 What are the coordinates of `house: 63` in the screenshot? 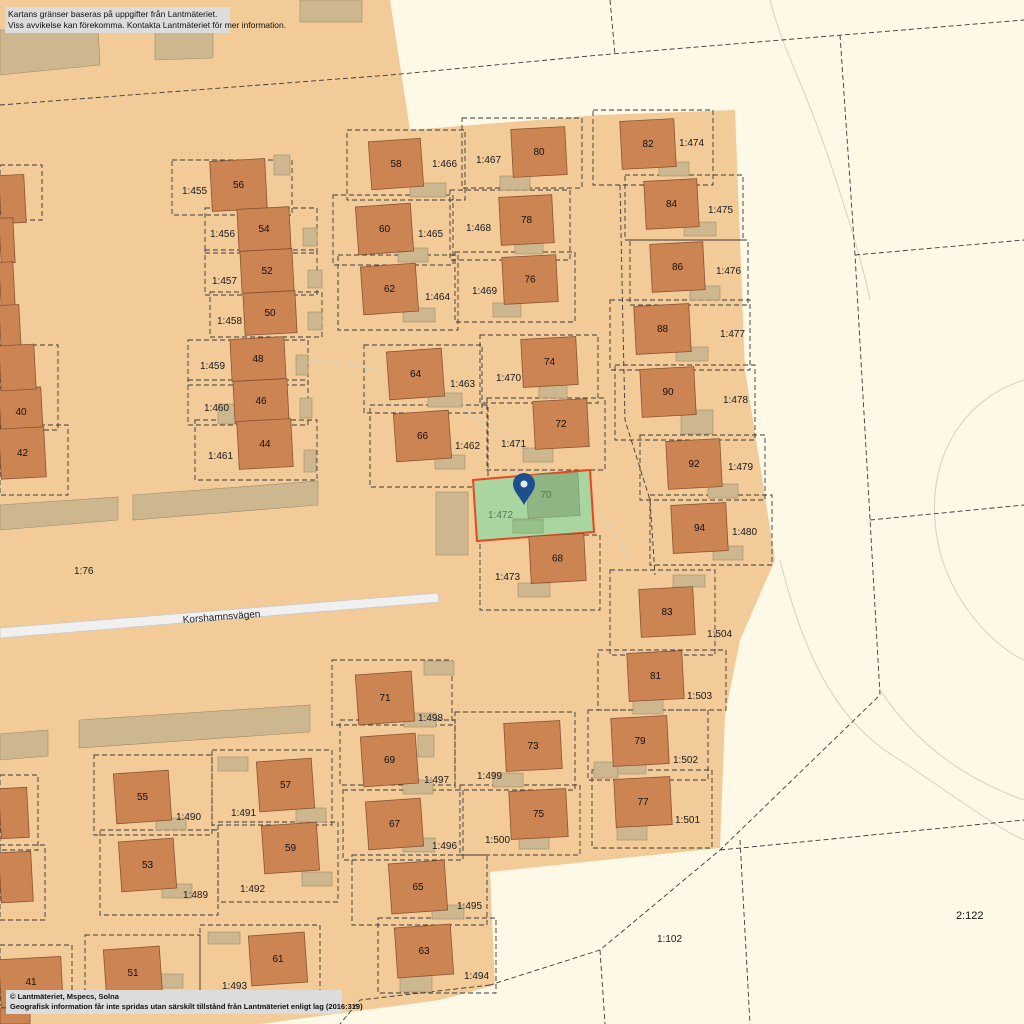 It's located at (424, 951).